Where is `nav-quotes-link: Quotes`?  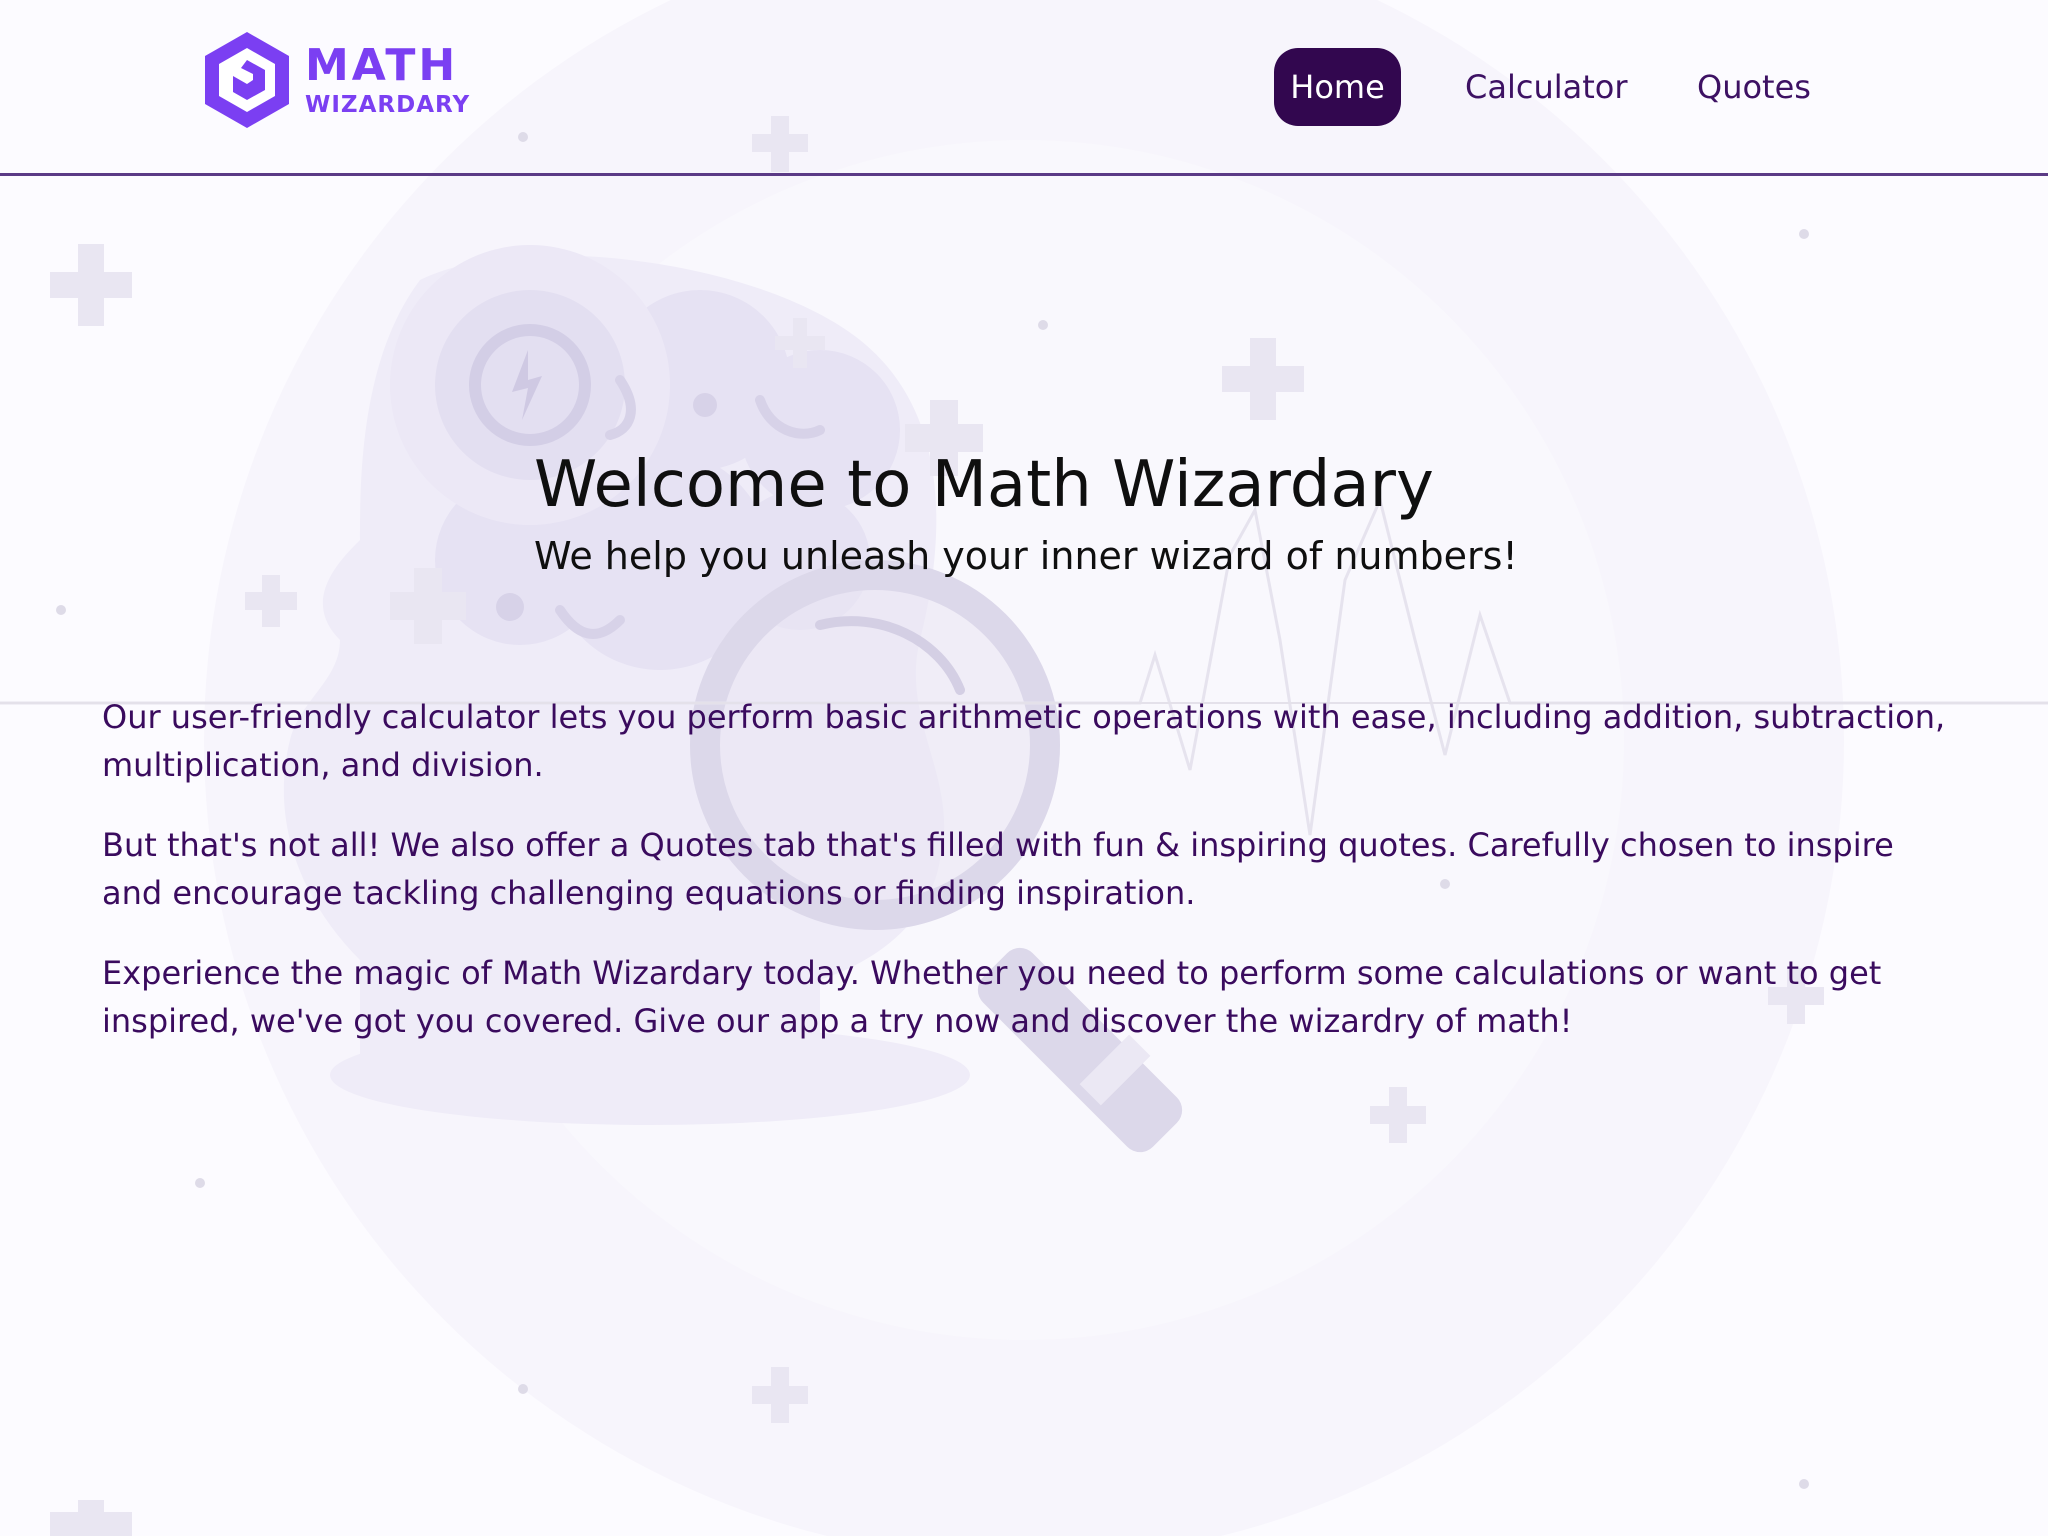 nav-quotes-link: Quotes is located at coordinates (1754, 87).